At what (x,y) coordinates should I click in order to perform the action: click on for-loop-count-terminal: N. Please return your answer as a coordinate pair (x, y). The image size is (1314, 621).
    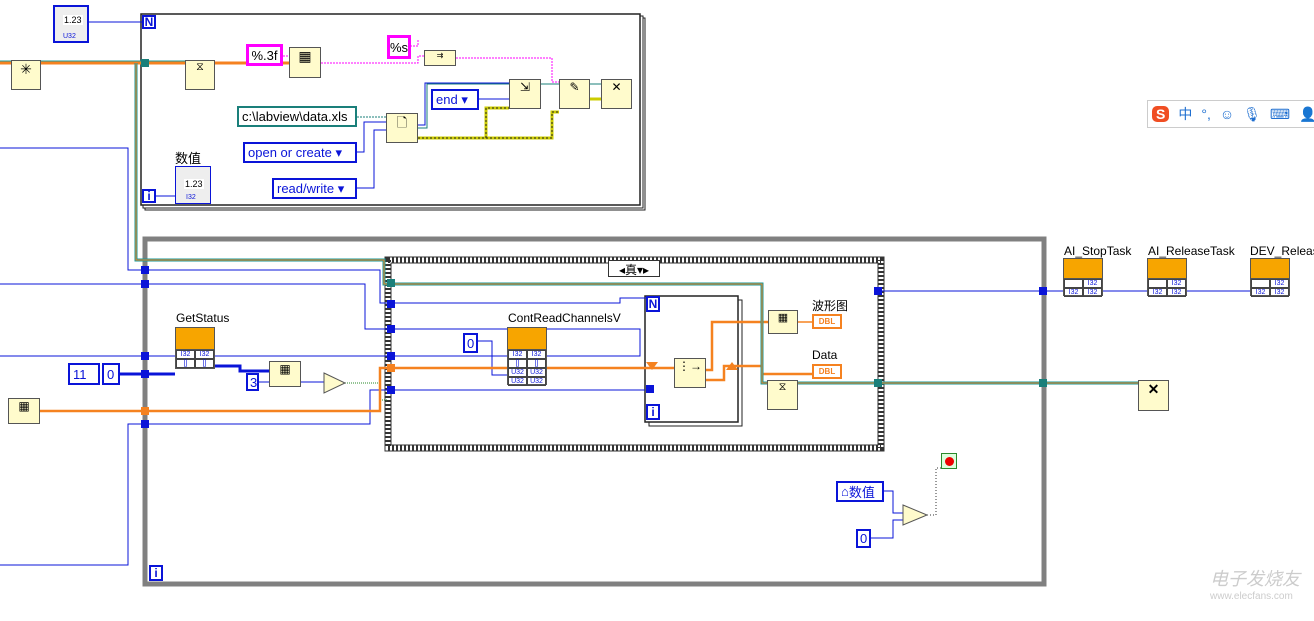
    Looking at the image, I should click on (149, 22).